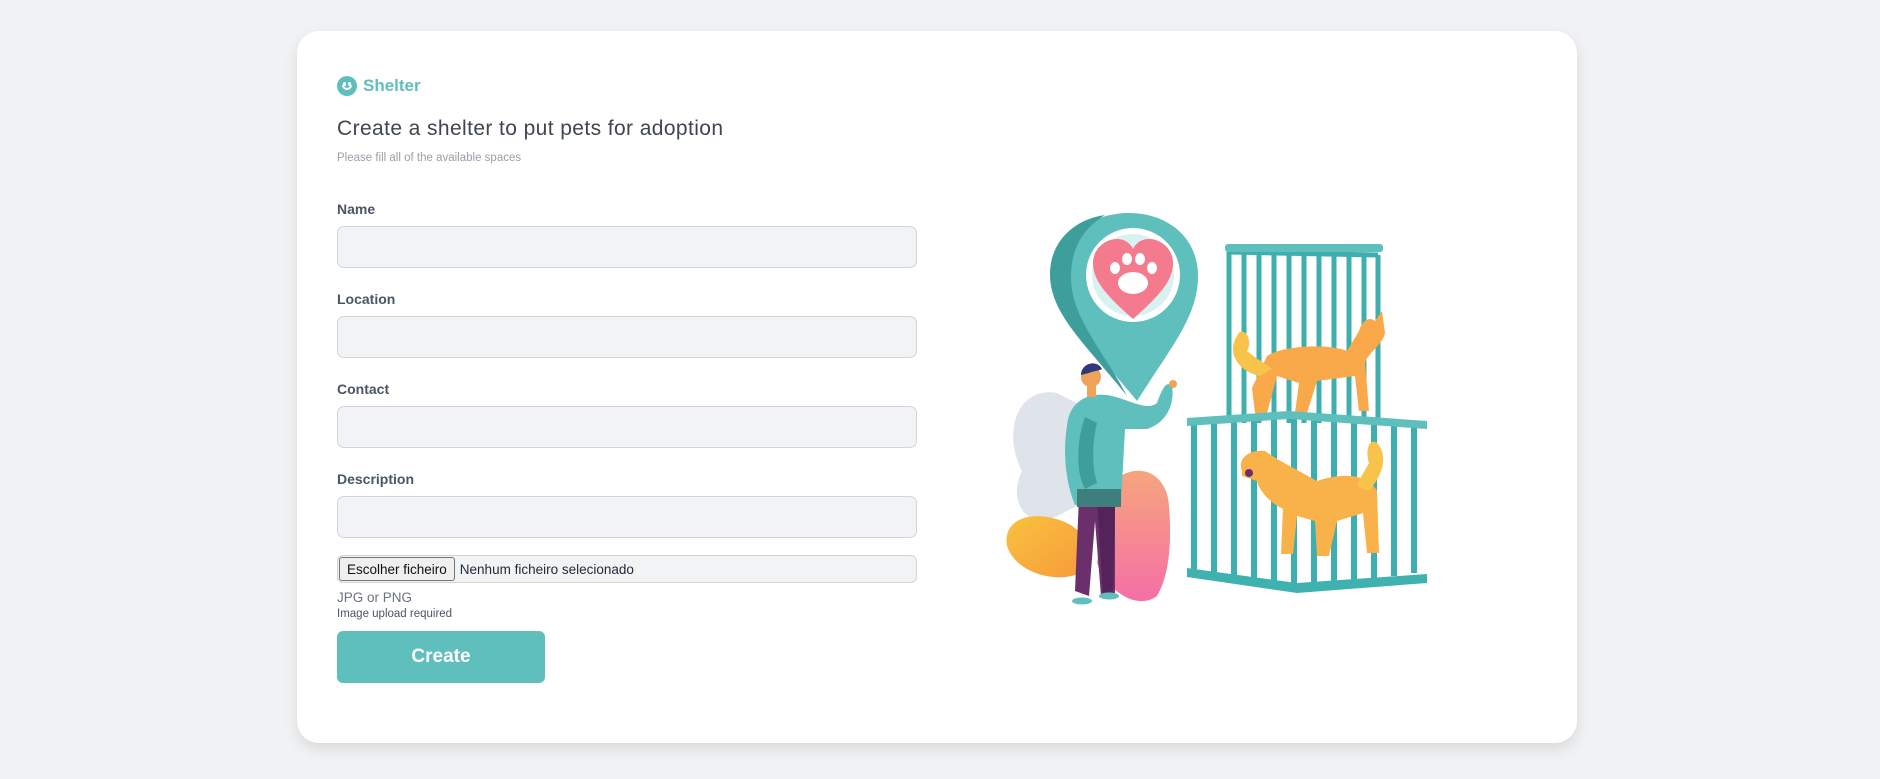 The height and width of the screenshot is (779, 1880). What do you see at coordinates (627, 427) in the screenshot?
I see `contact-input` at bounding box center [627, 427].